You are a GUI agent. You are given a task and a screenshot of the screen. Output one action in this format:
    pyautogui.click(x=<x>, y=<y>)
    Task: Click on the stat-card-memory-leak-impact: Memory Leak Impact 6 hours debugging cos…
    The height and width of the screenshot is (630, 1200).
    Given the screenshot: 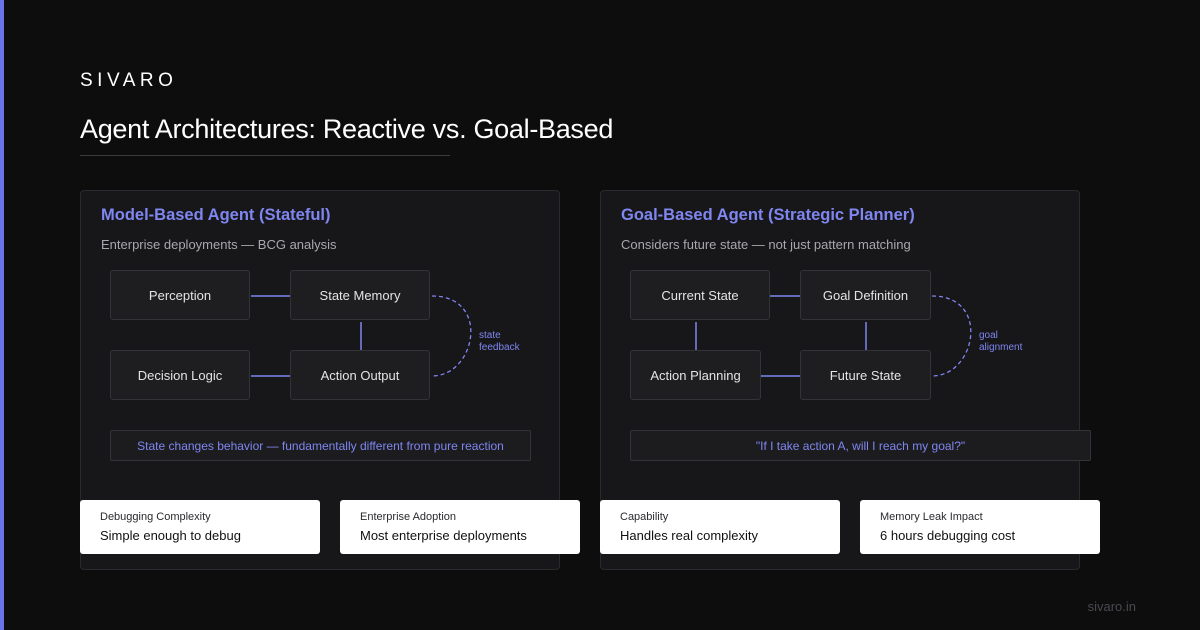 What is the action you would take?
    pyautogui.click(x=980, y=527)
    